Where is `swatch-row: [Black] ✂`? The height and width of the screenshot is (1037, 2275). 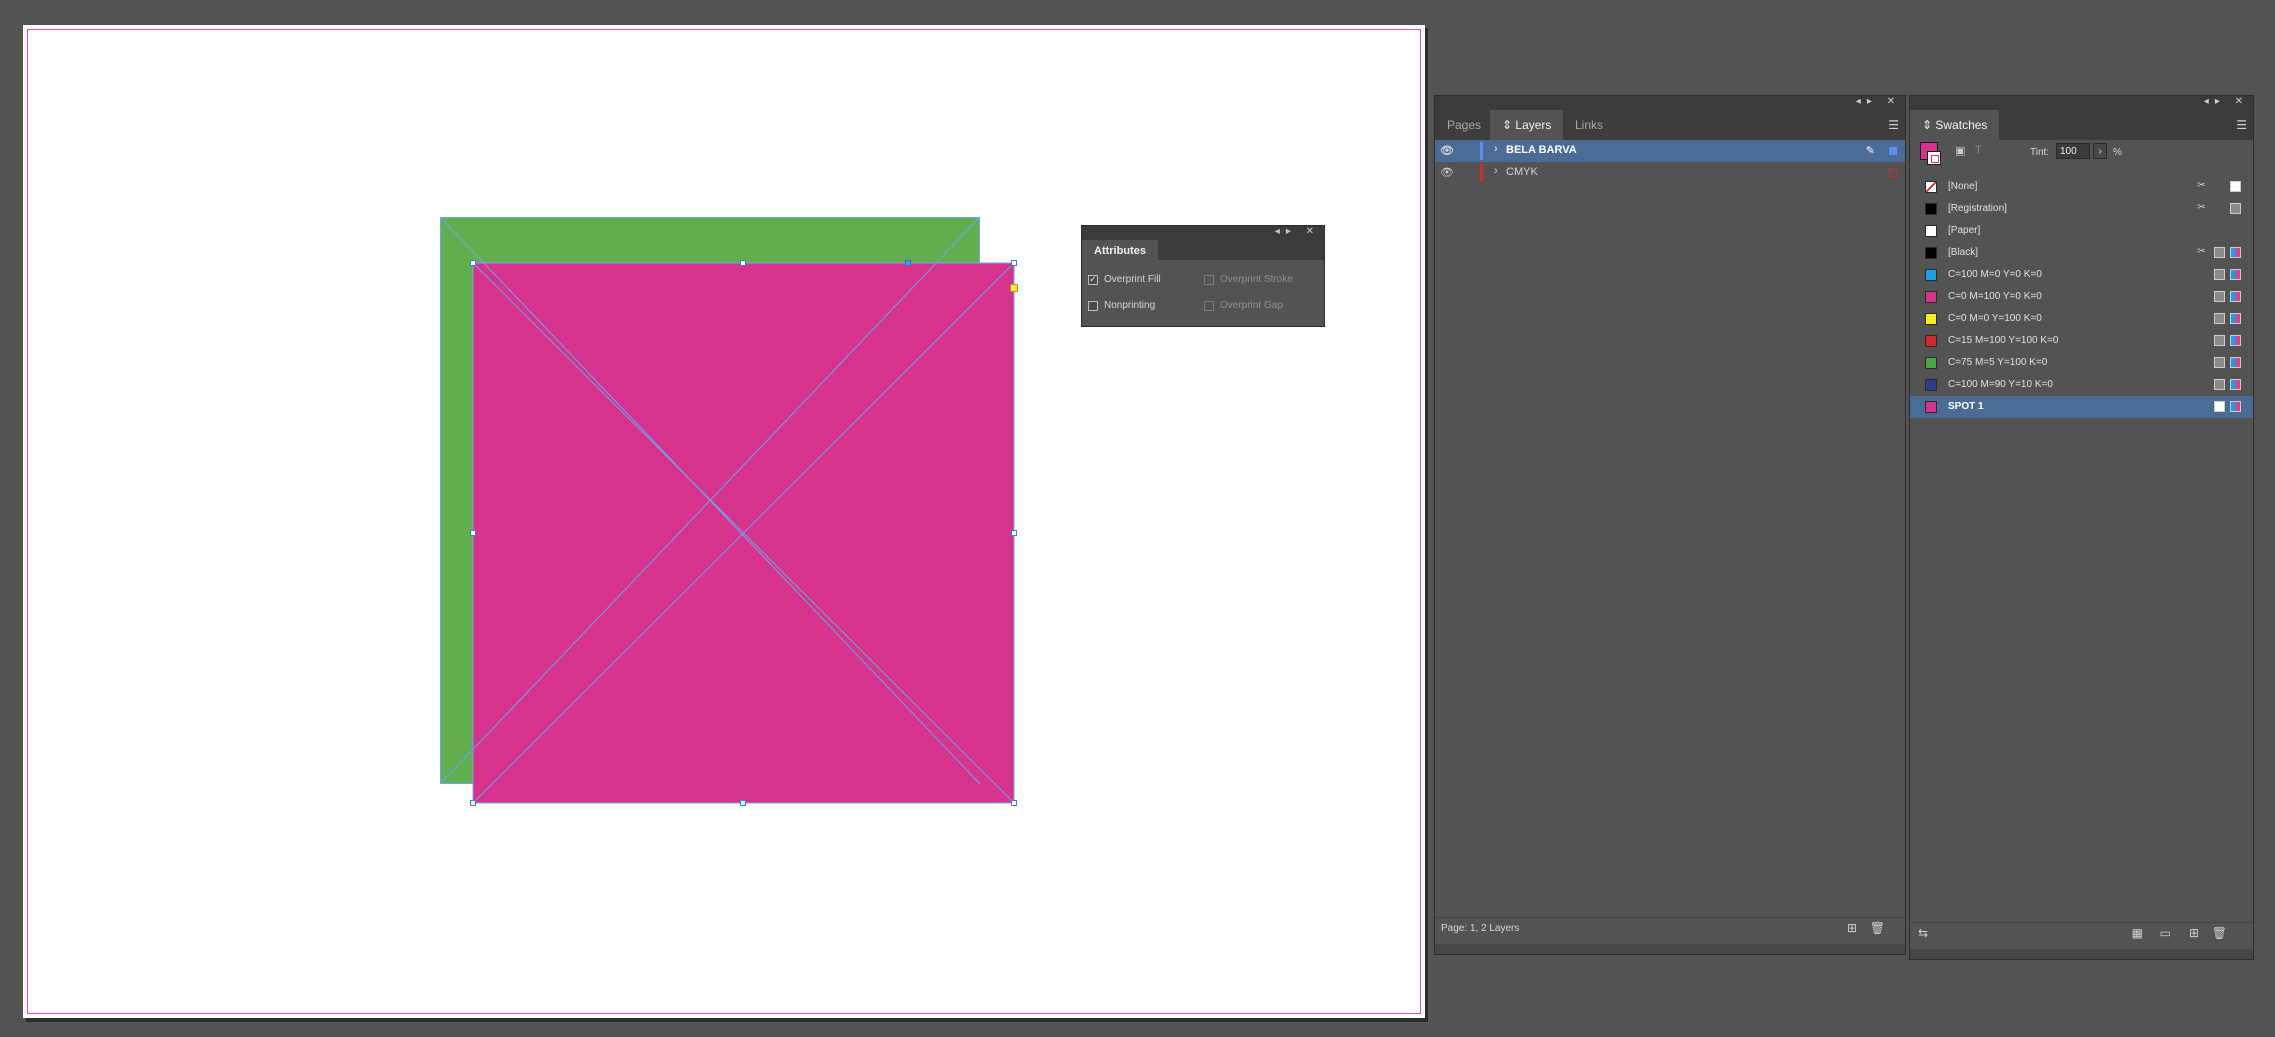
swatch-row: [Black] ✂ is located at coordinates (2081, 253).